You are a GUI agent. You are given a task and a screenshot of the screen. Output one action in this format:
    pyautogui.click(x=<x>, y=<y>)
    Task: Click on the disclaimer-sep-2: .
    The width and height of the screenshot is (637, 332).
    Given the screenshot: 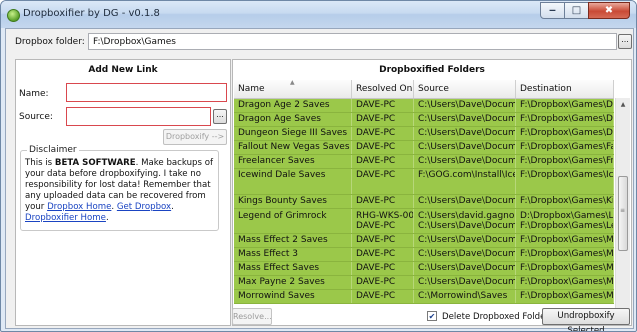 What is the action you would take?
    pyautogui.click(x=172, y=207)
    